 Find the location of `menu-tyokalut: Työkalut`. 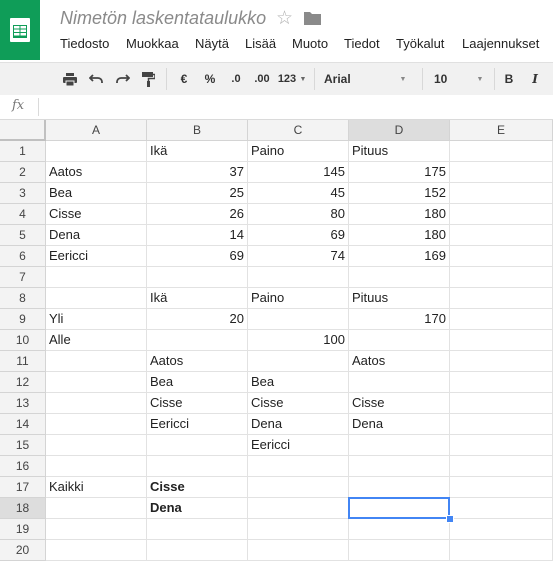

menu-tyokalut: Työkalut is located at coordinates (420, 43).